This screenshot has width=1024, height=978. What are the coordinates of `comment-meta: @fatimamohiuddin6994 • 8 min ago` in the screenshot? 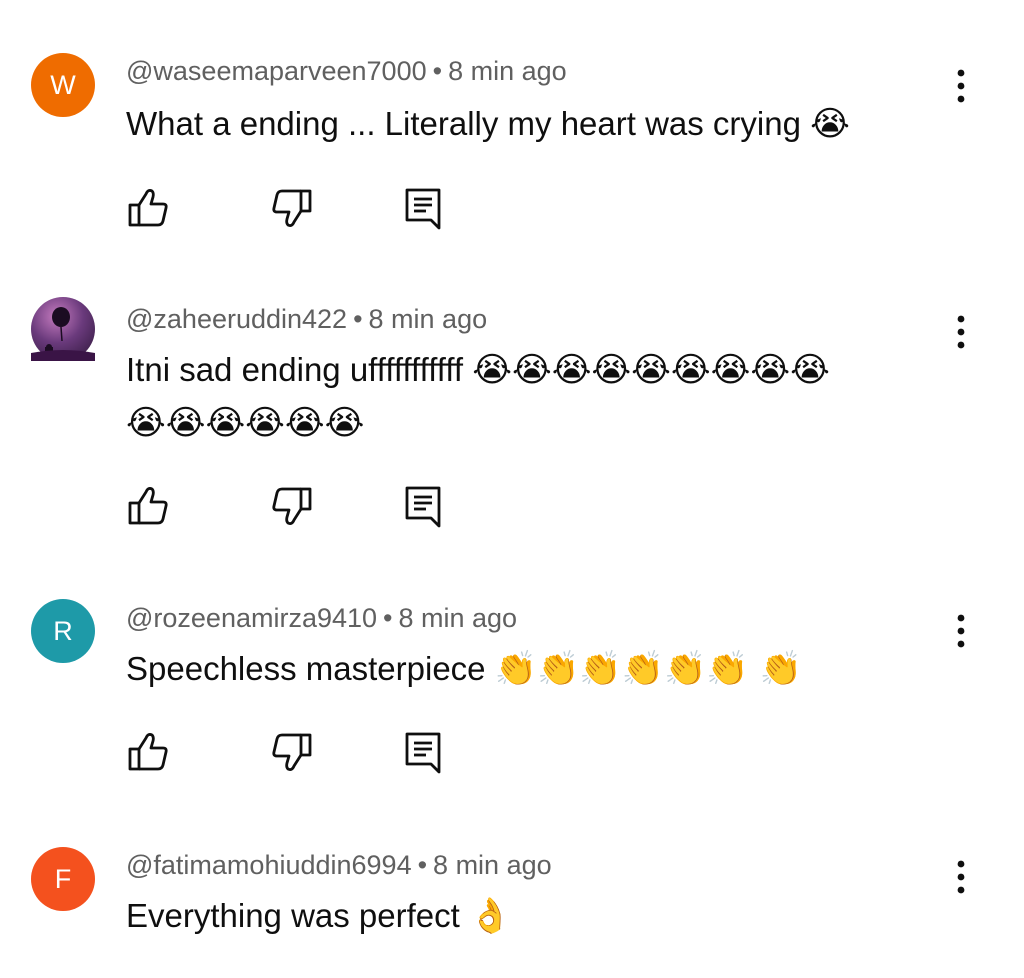 It's located at (339, 865).